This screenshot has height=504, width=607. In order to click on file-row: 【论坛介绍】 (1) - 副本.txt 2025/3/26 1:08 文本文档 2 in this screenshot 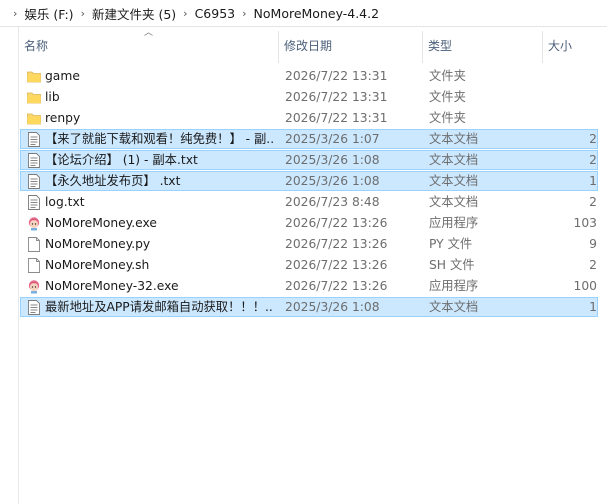, I will do `click(309, 160)`.